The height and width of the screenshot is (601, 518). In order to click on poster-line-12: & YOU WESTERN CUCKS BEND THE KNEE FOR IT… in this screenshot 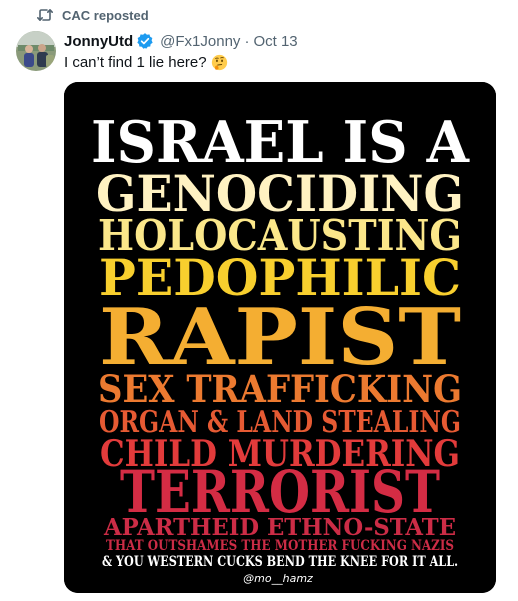, I will do `click(280, 562)`.